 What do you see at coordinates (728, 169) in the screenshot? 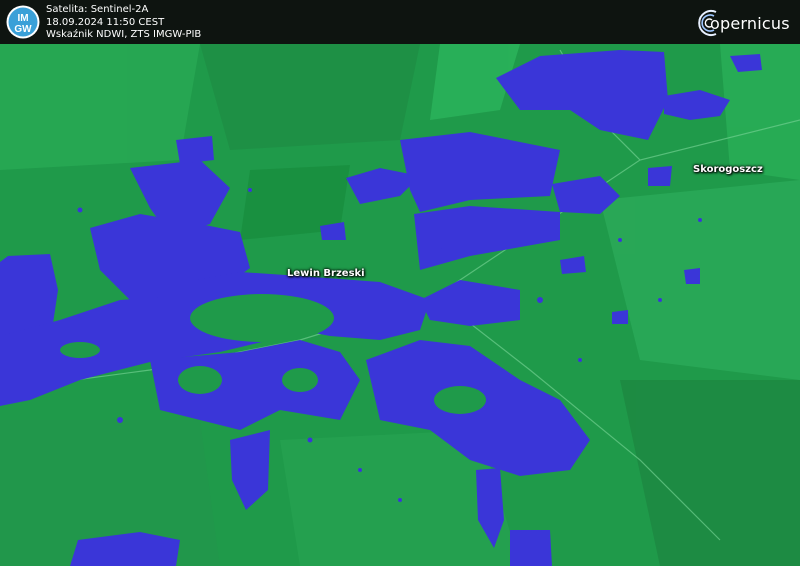
I see `place-label-skorogoszcz: Skorogoszcz` at bounding box center [728, 169].